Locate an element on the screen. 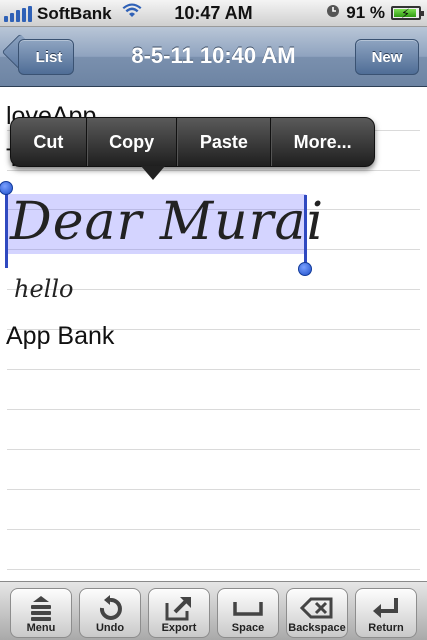  backspace-button: Backspace is located at coordinates (317, 613).